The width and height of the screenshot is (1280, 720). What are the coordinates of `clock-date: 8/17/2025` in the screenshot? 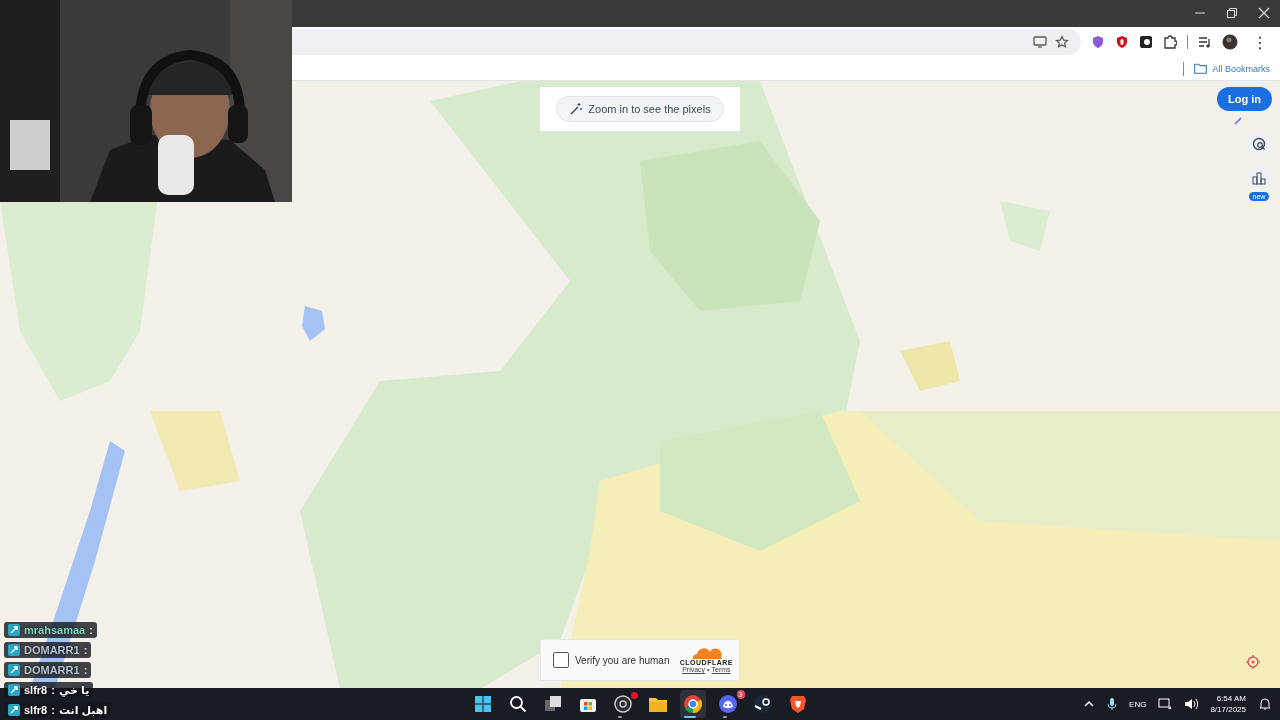 It's located at (1228, 709).